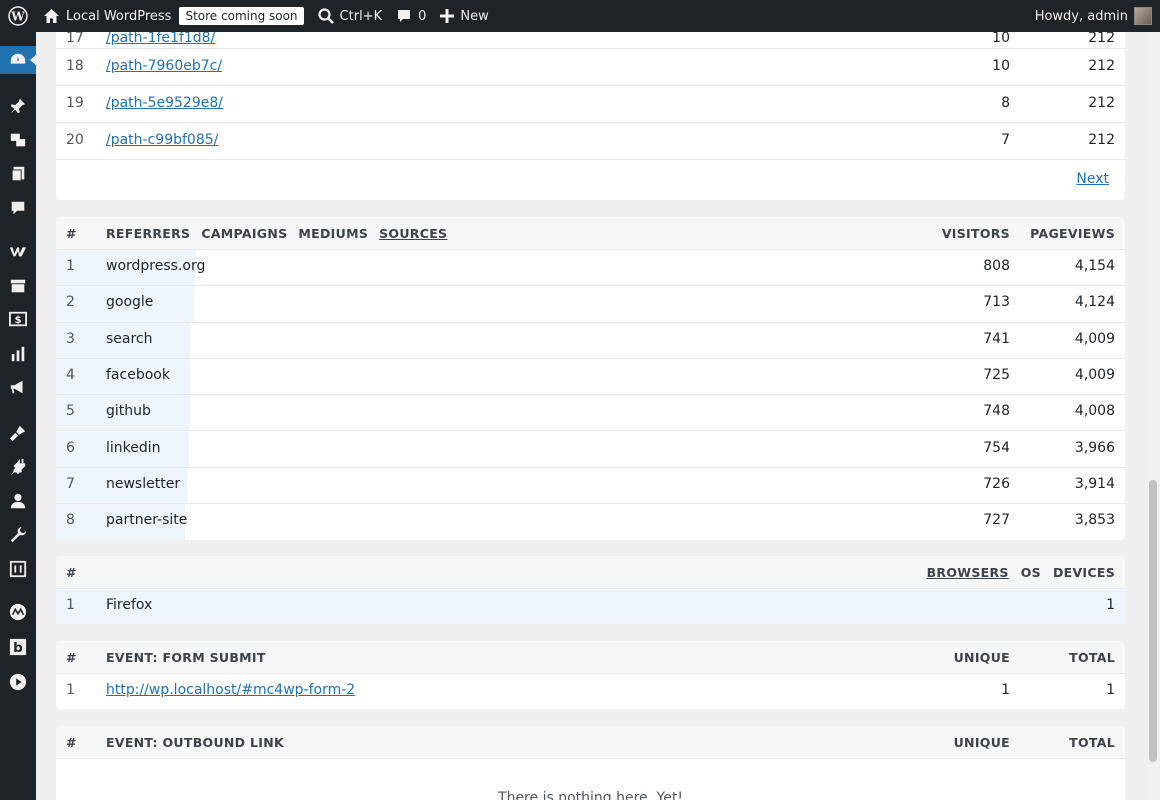 This screenshot has height=800, width=1160. I want to click on sidebar-item-analytics-plugin, so click(18, 612).